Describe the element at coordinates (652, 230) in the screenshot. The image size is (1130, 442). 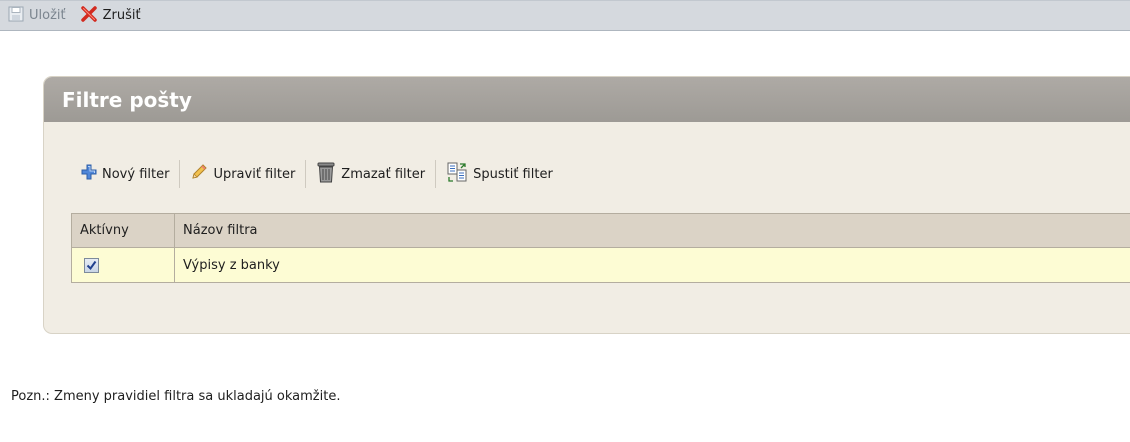
I see `column-header-filter-name: Názov filtra` at that location.